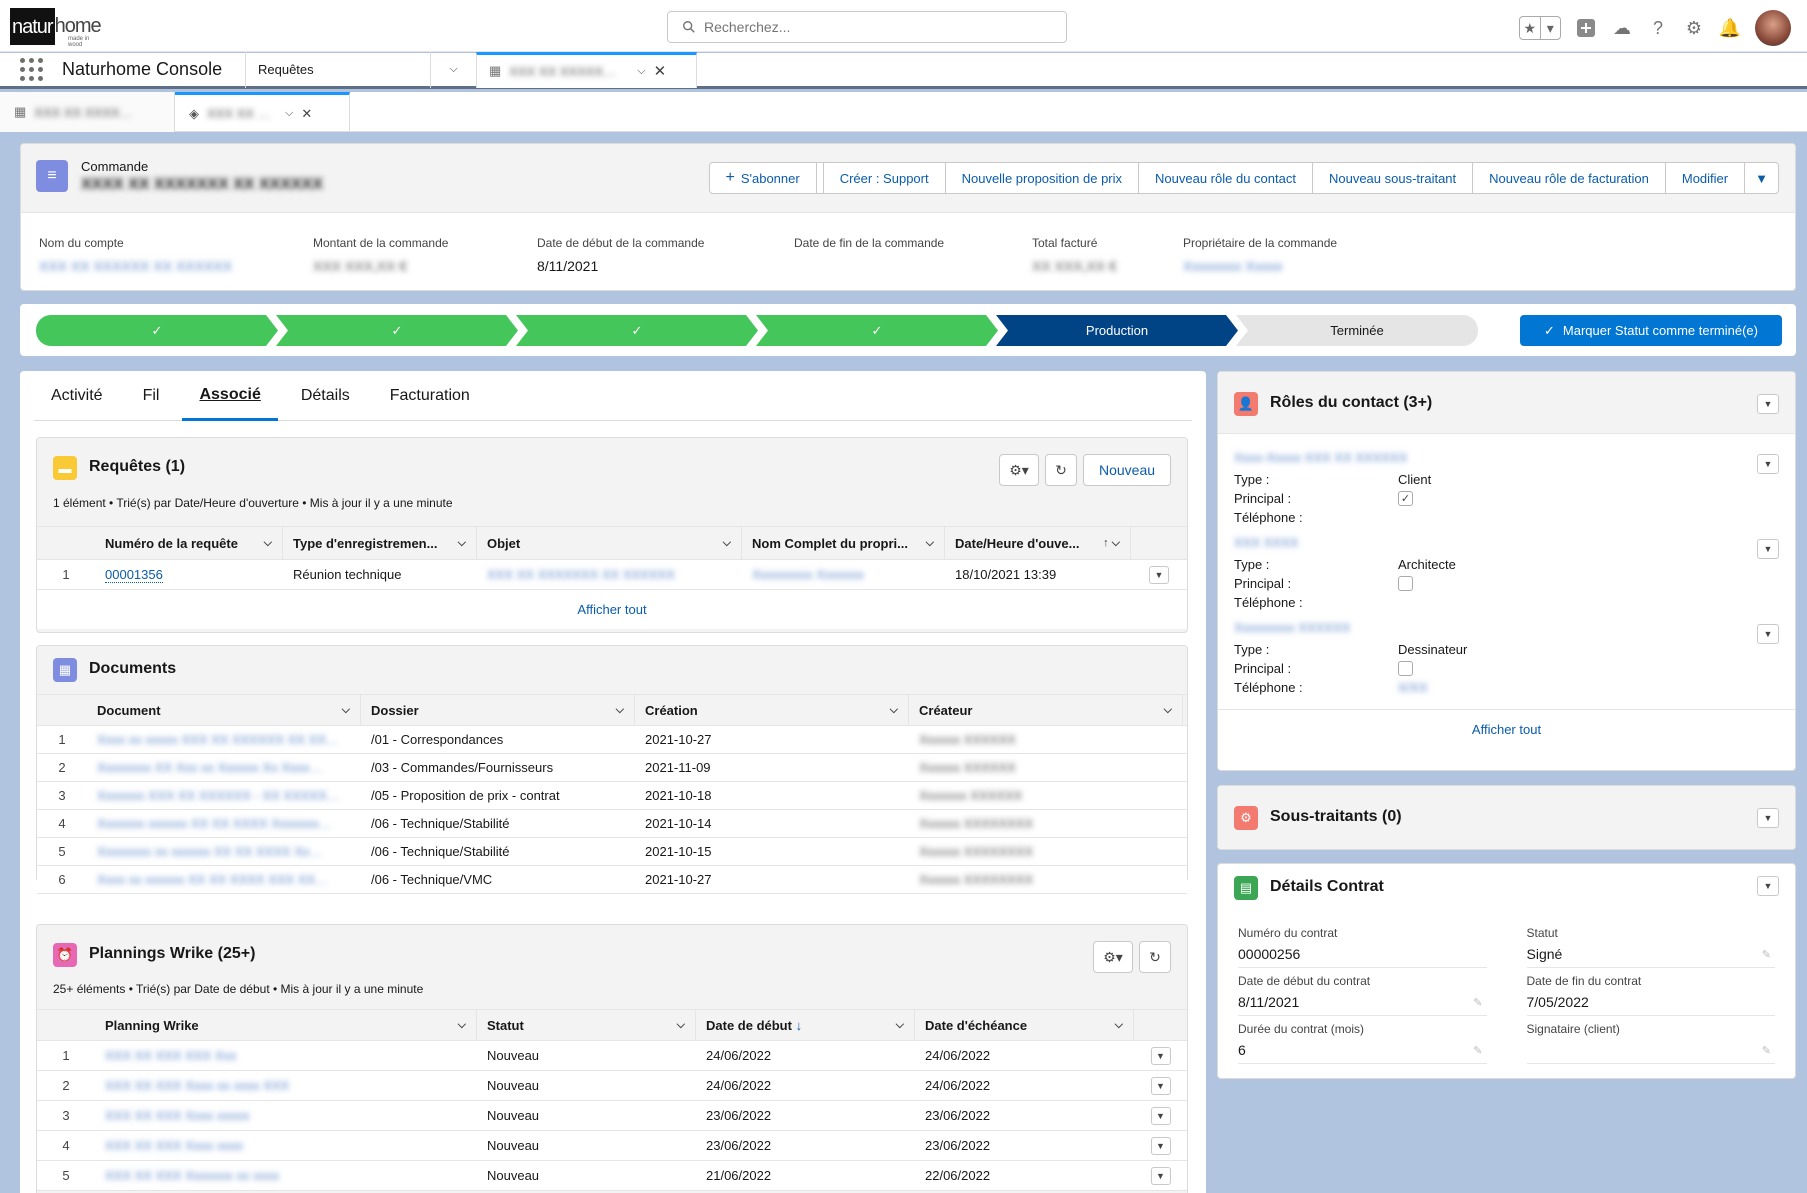 Image resolution: width=1807 pixels, height=1193 pixels. What do you see at coordinates (1225, 178) in the screenshot?
I see `new-contact-role-button: Nouveau rôle du contact` at bounding box center [1225, 178].